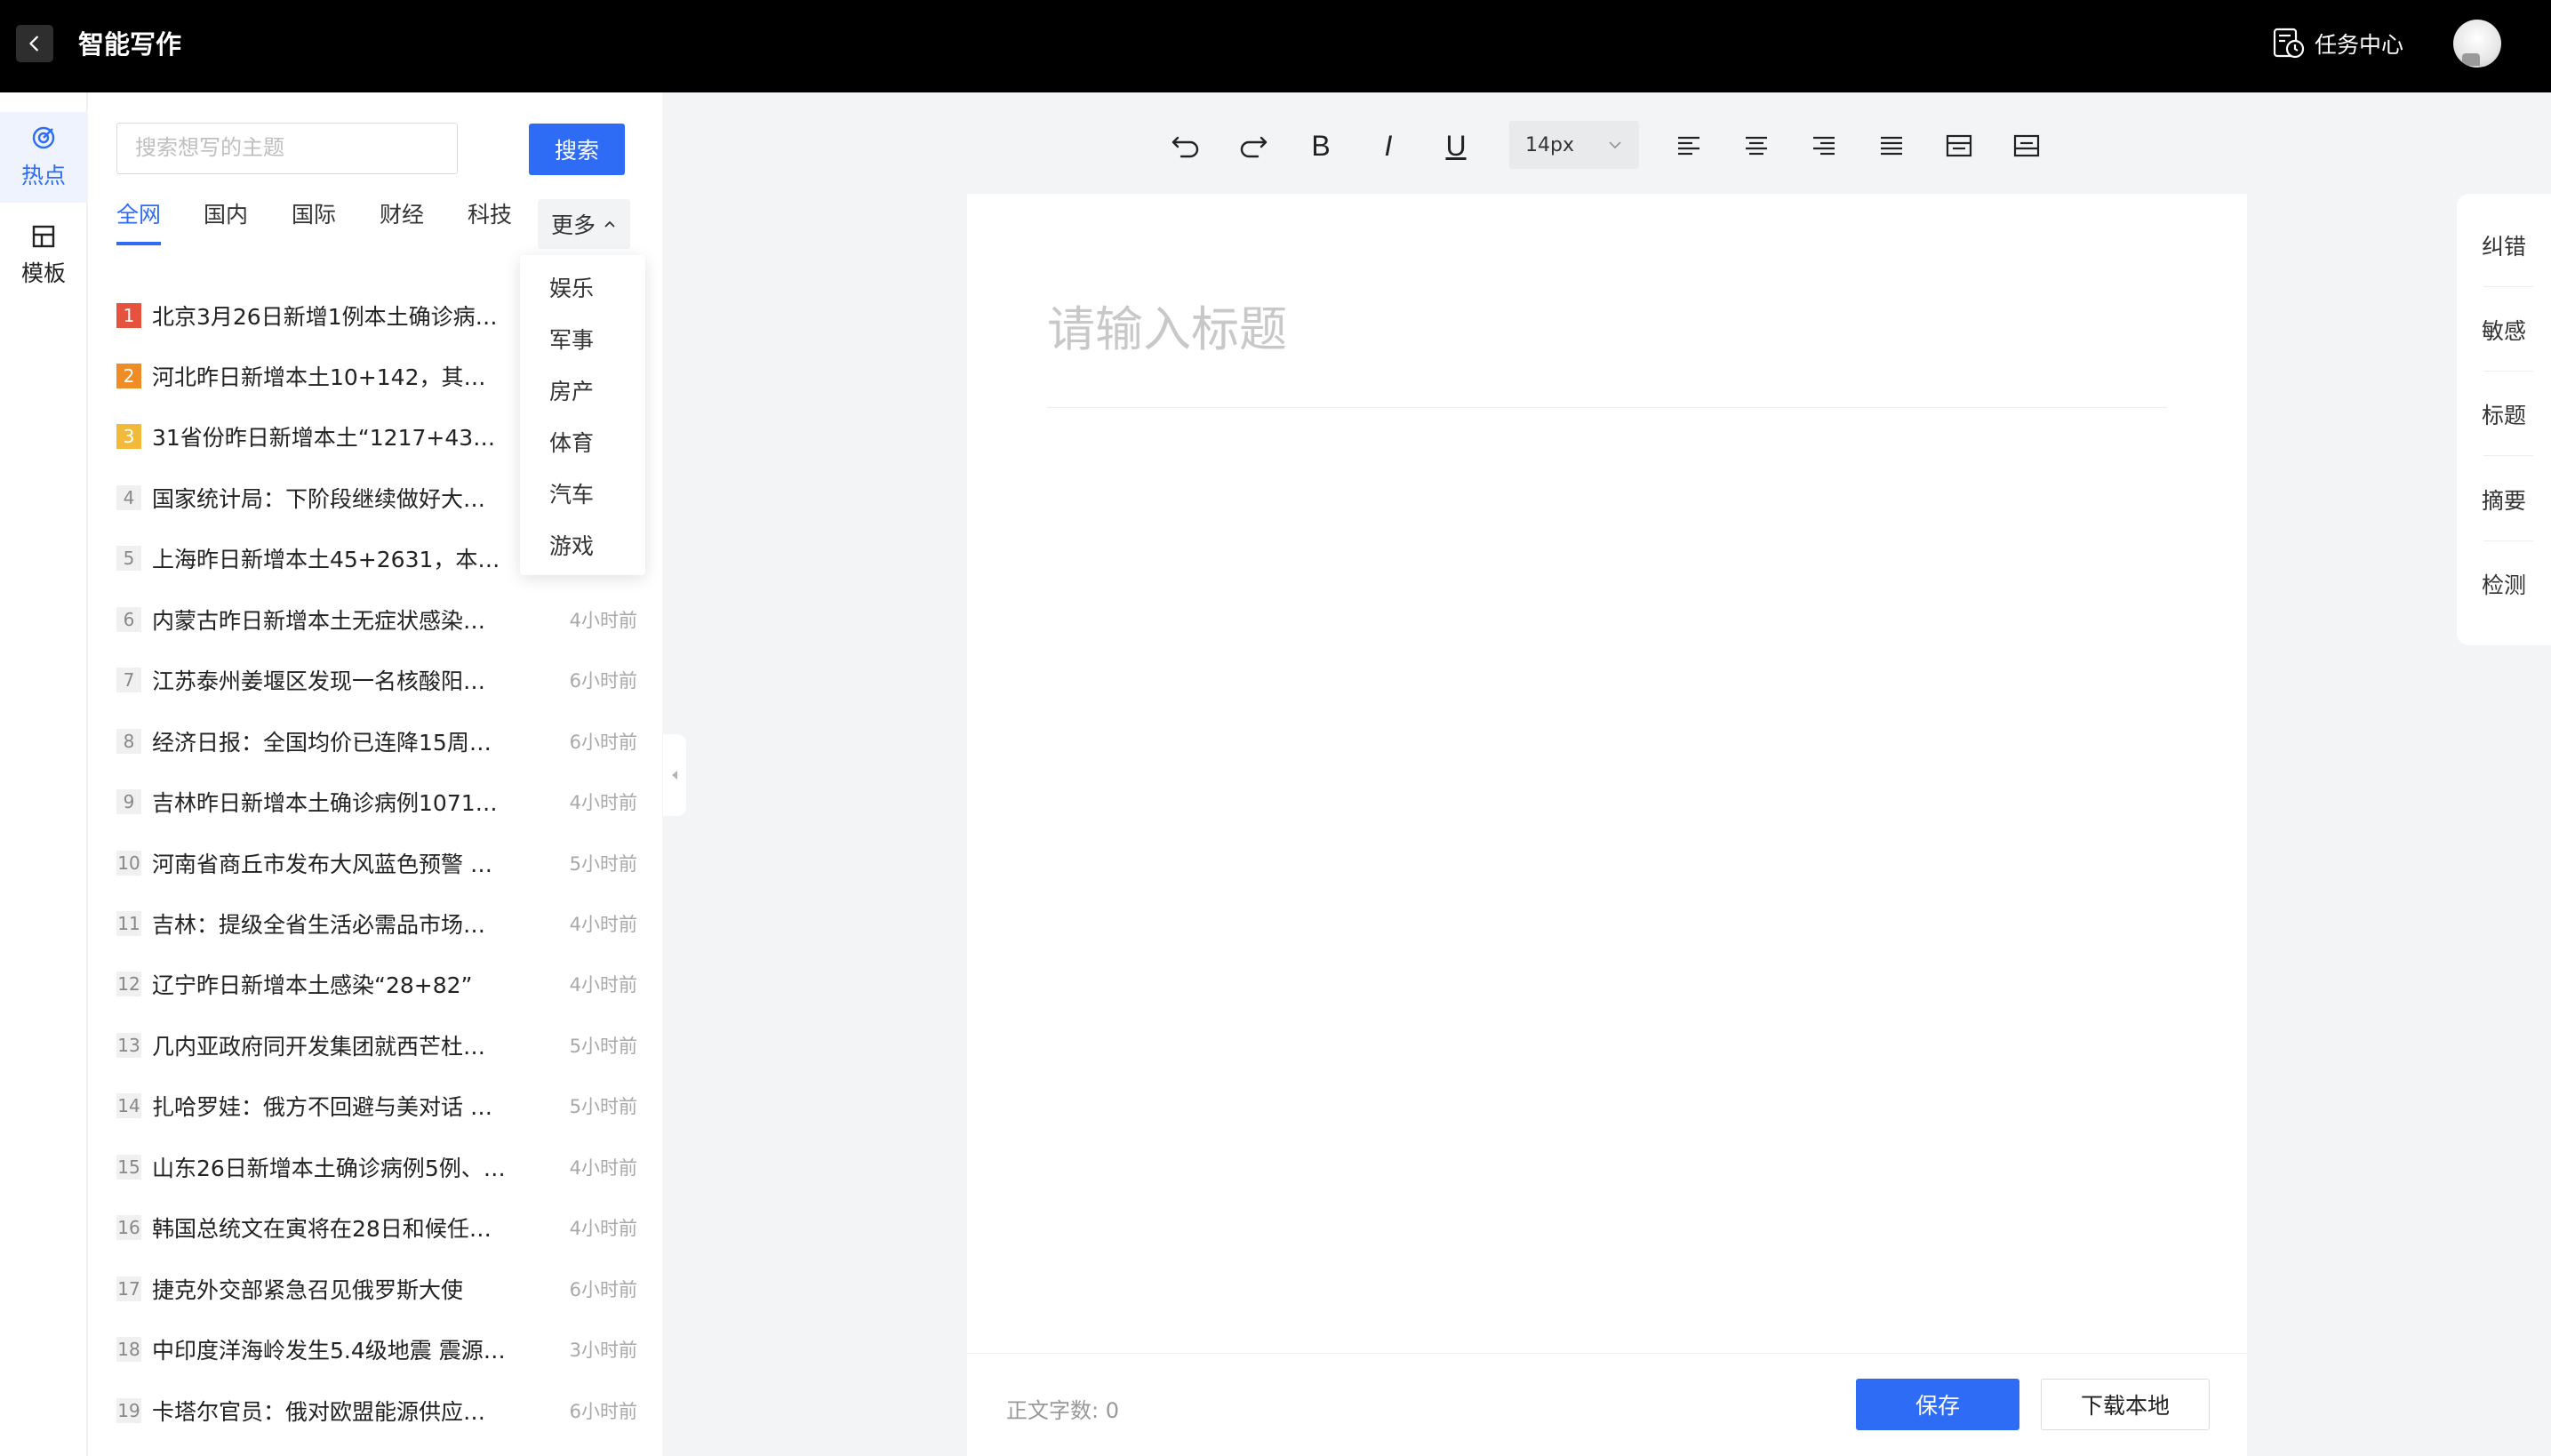 This screenshot has width=2551, height=1456. I want to click on rank-badge: 4, so click(128, 497).